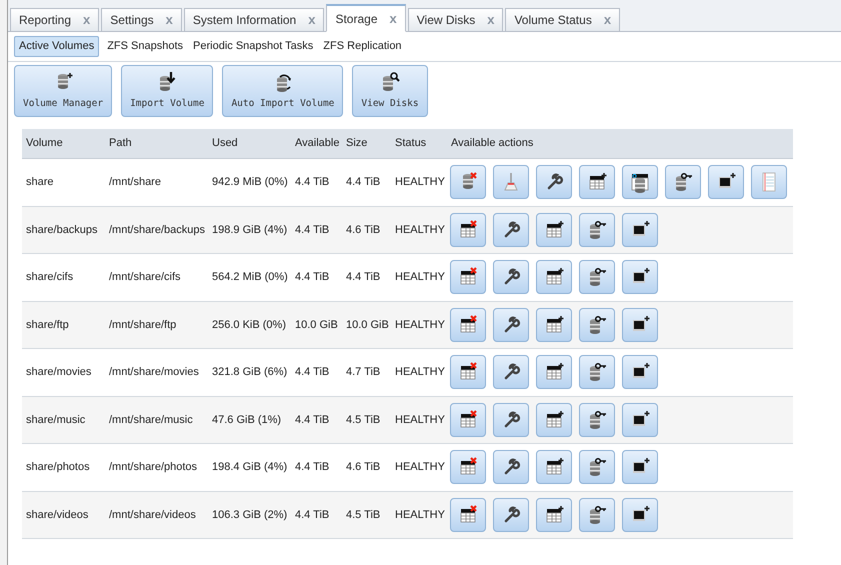 This screenshot has width=841, height=565. What do you see at coordinates (283, 91) in the screenshot?
I see `toolbar-button: Auto Import Volume` at bounding box center [283, 91].